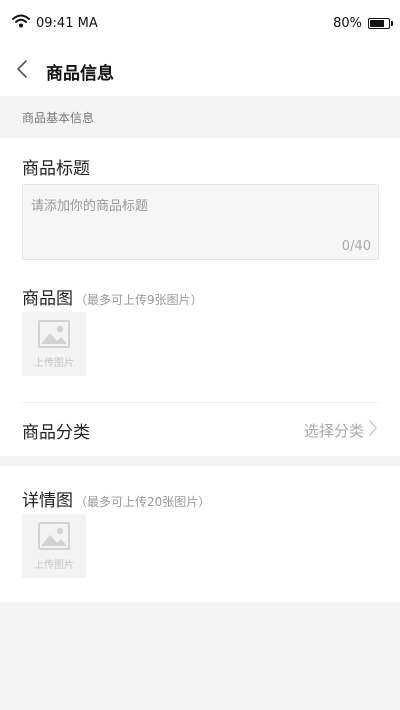 The width and height of the screenshot is (400, 710). Describe the element at coordinates (139, 300) in the screenshot. I see `product-images-hint: （最多可上传9张图片）` at that location.